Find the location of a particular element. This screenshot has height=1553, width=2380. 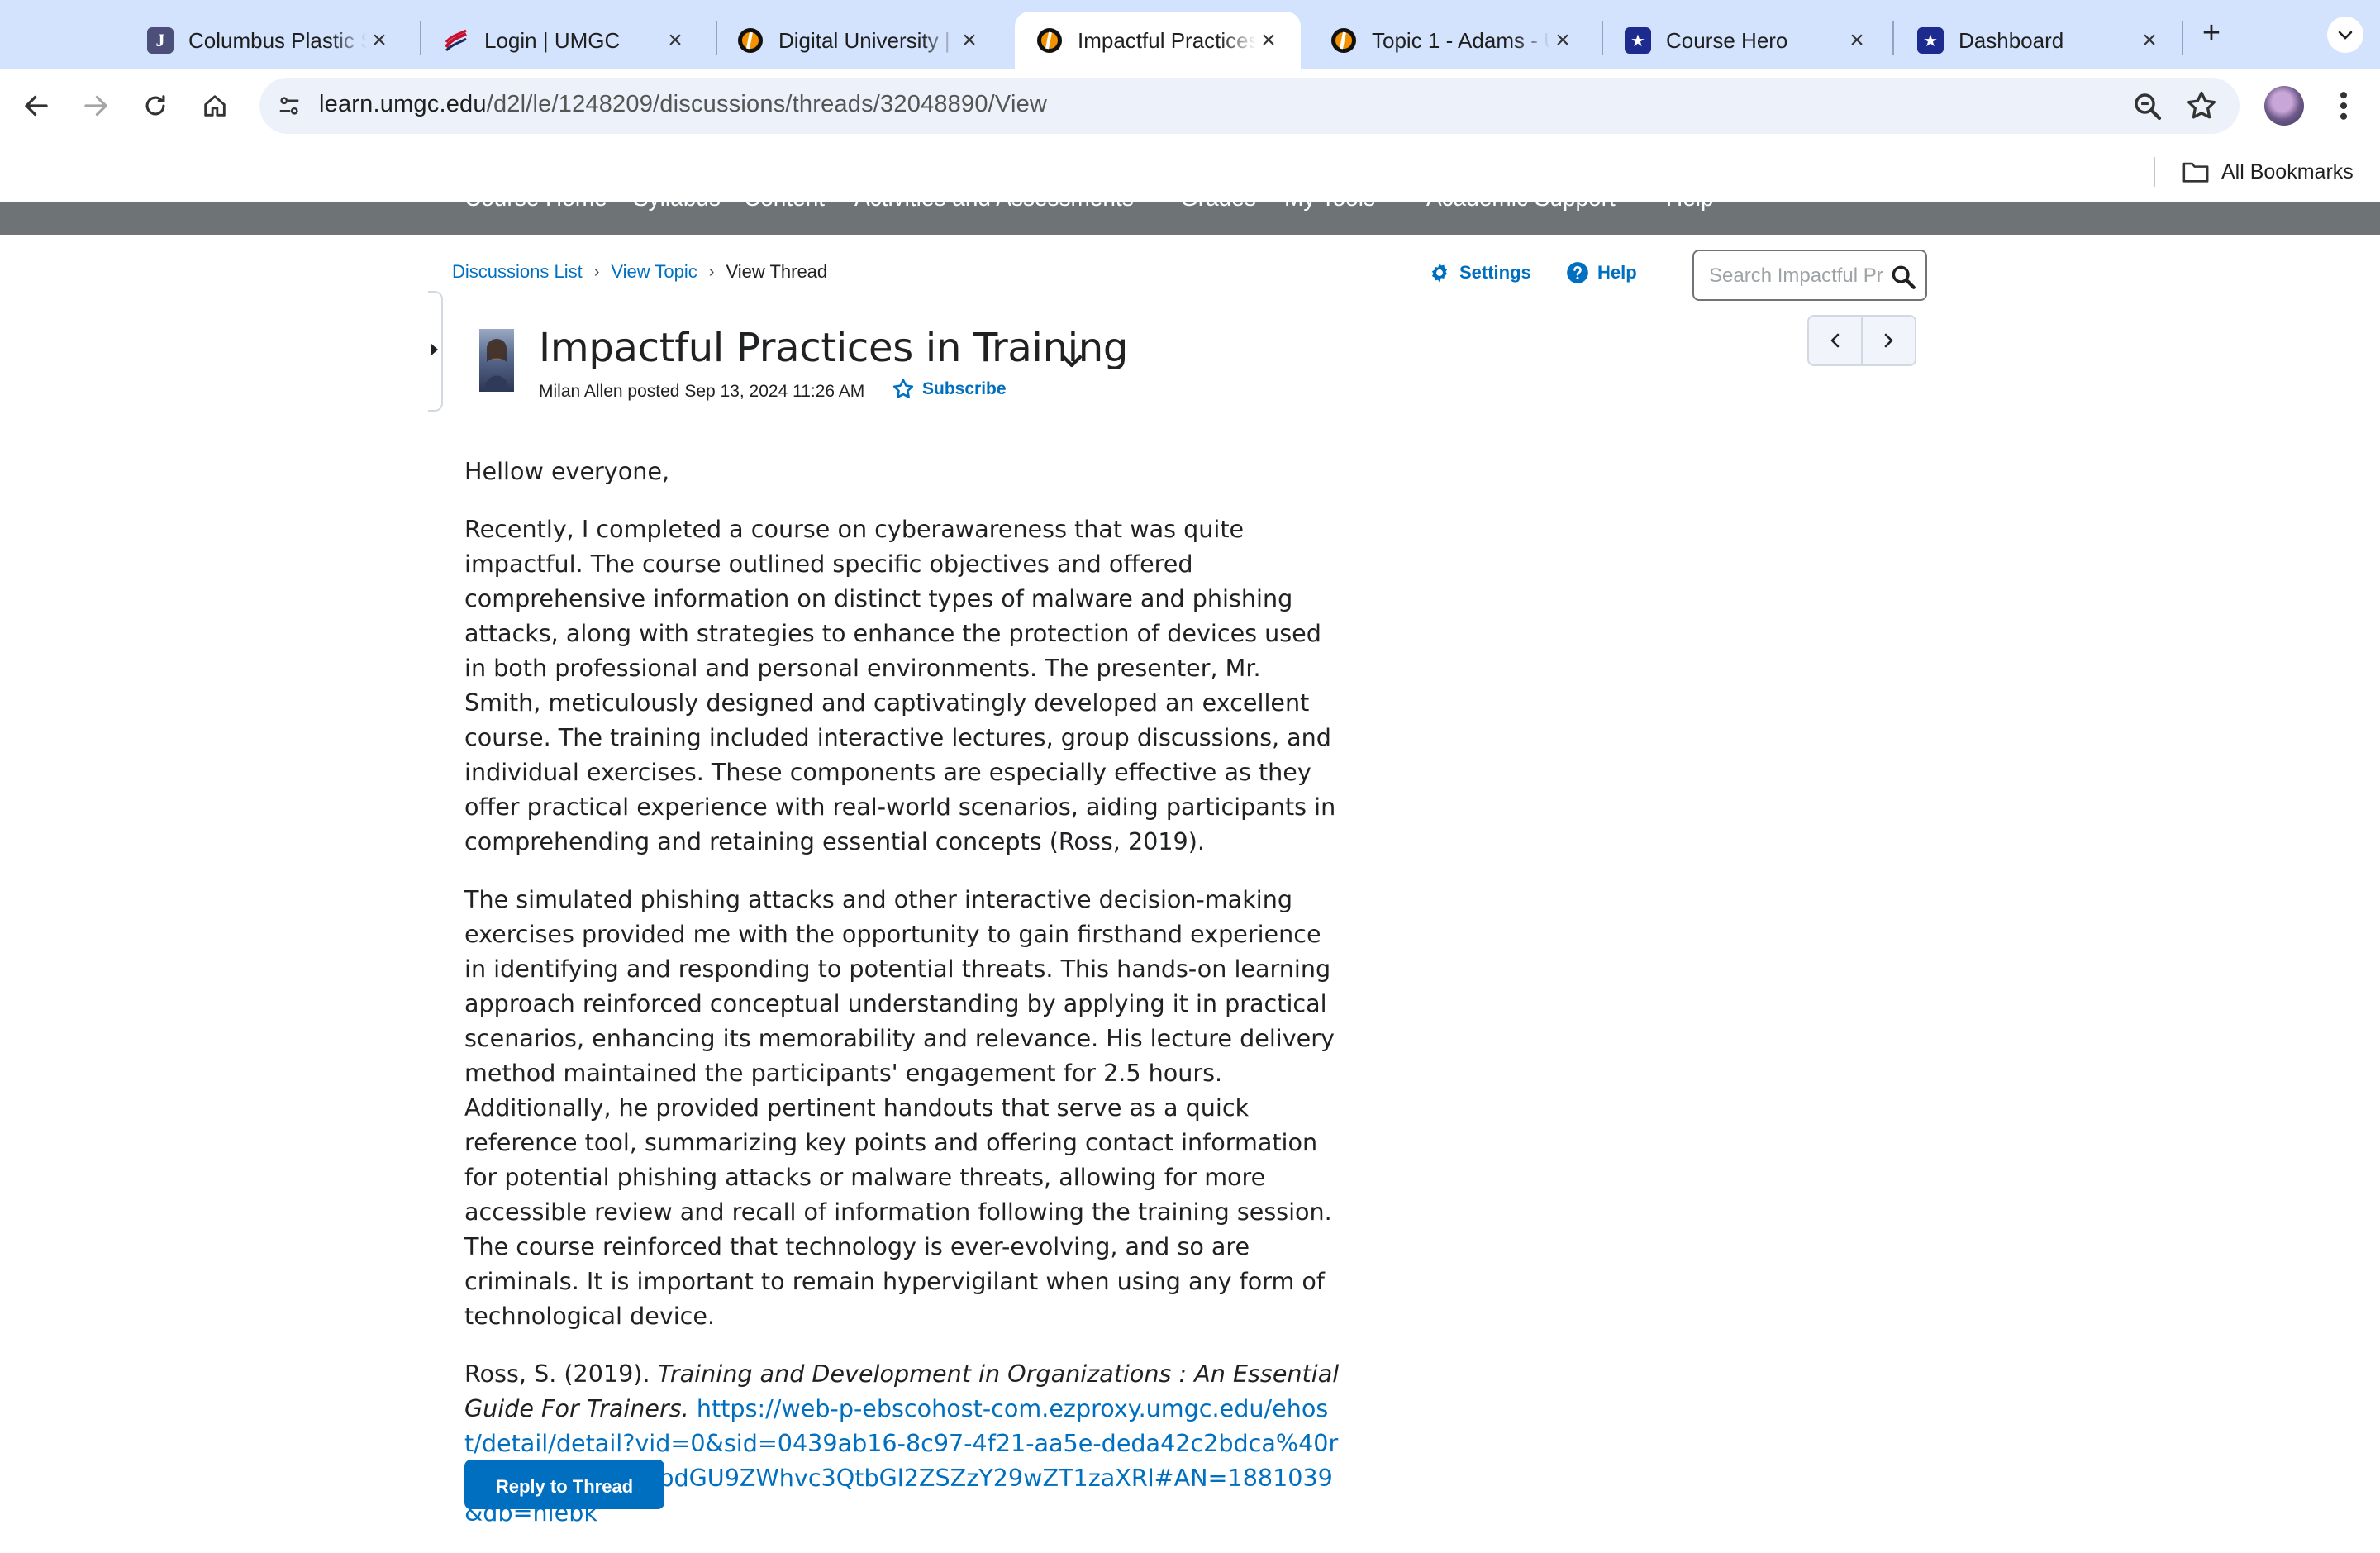

nav-syllabus: Syllabus is located at coordinates (677, 207).